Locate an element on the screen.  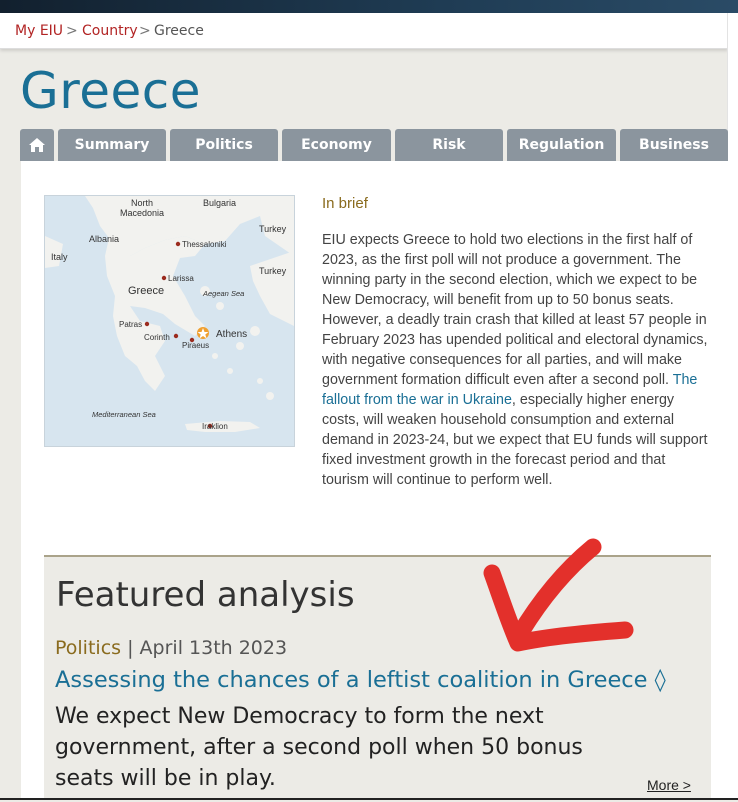
svg-text: Mediterranean Sea is located at coordinates (124, 414).